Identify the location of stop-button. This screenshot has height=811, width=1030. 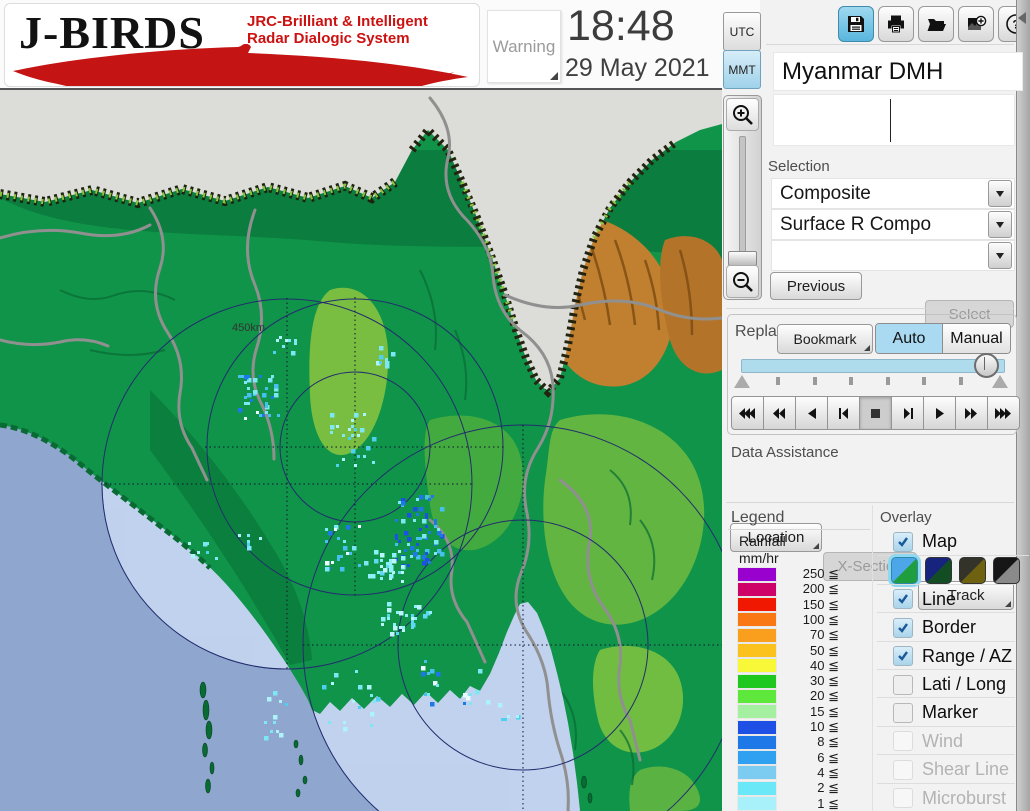
(875, 413).